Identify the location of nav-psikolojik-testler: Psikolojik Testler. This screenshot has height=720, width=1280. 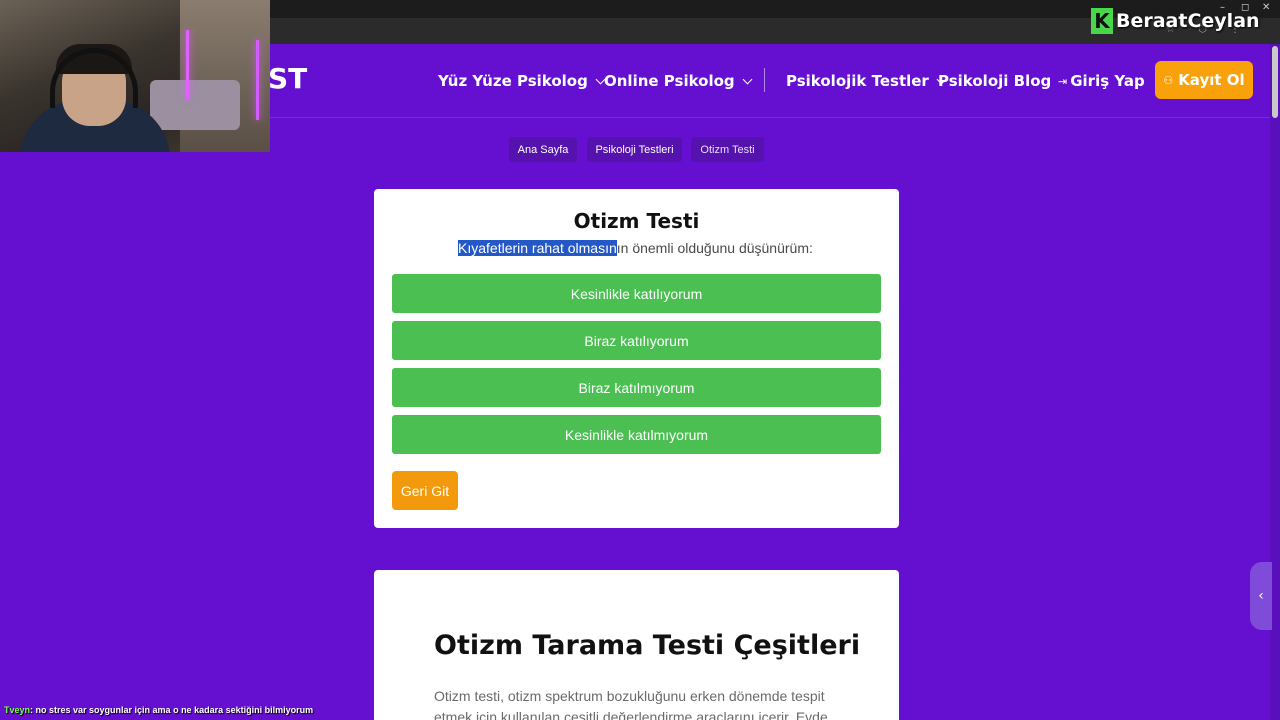
(866, 81).